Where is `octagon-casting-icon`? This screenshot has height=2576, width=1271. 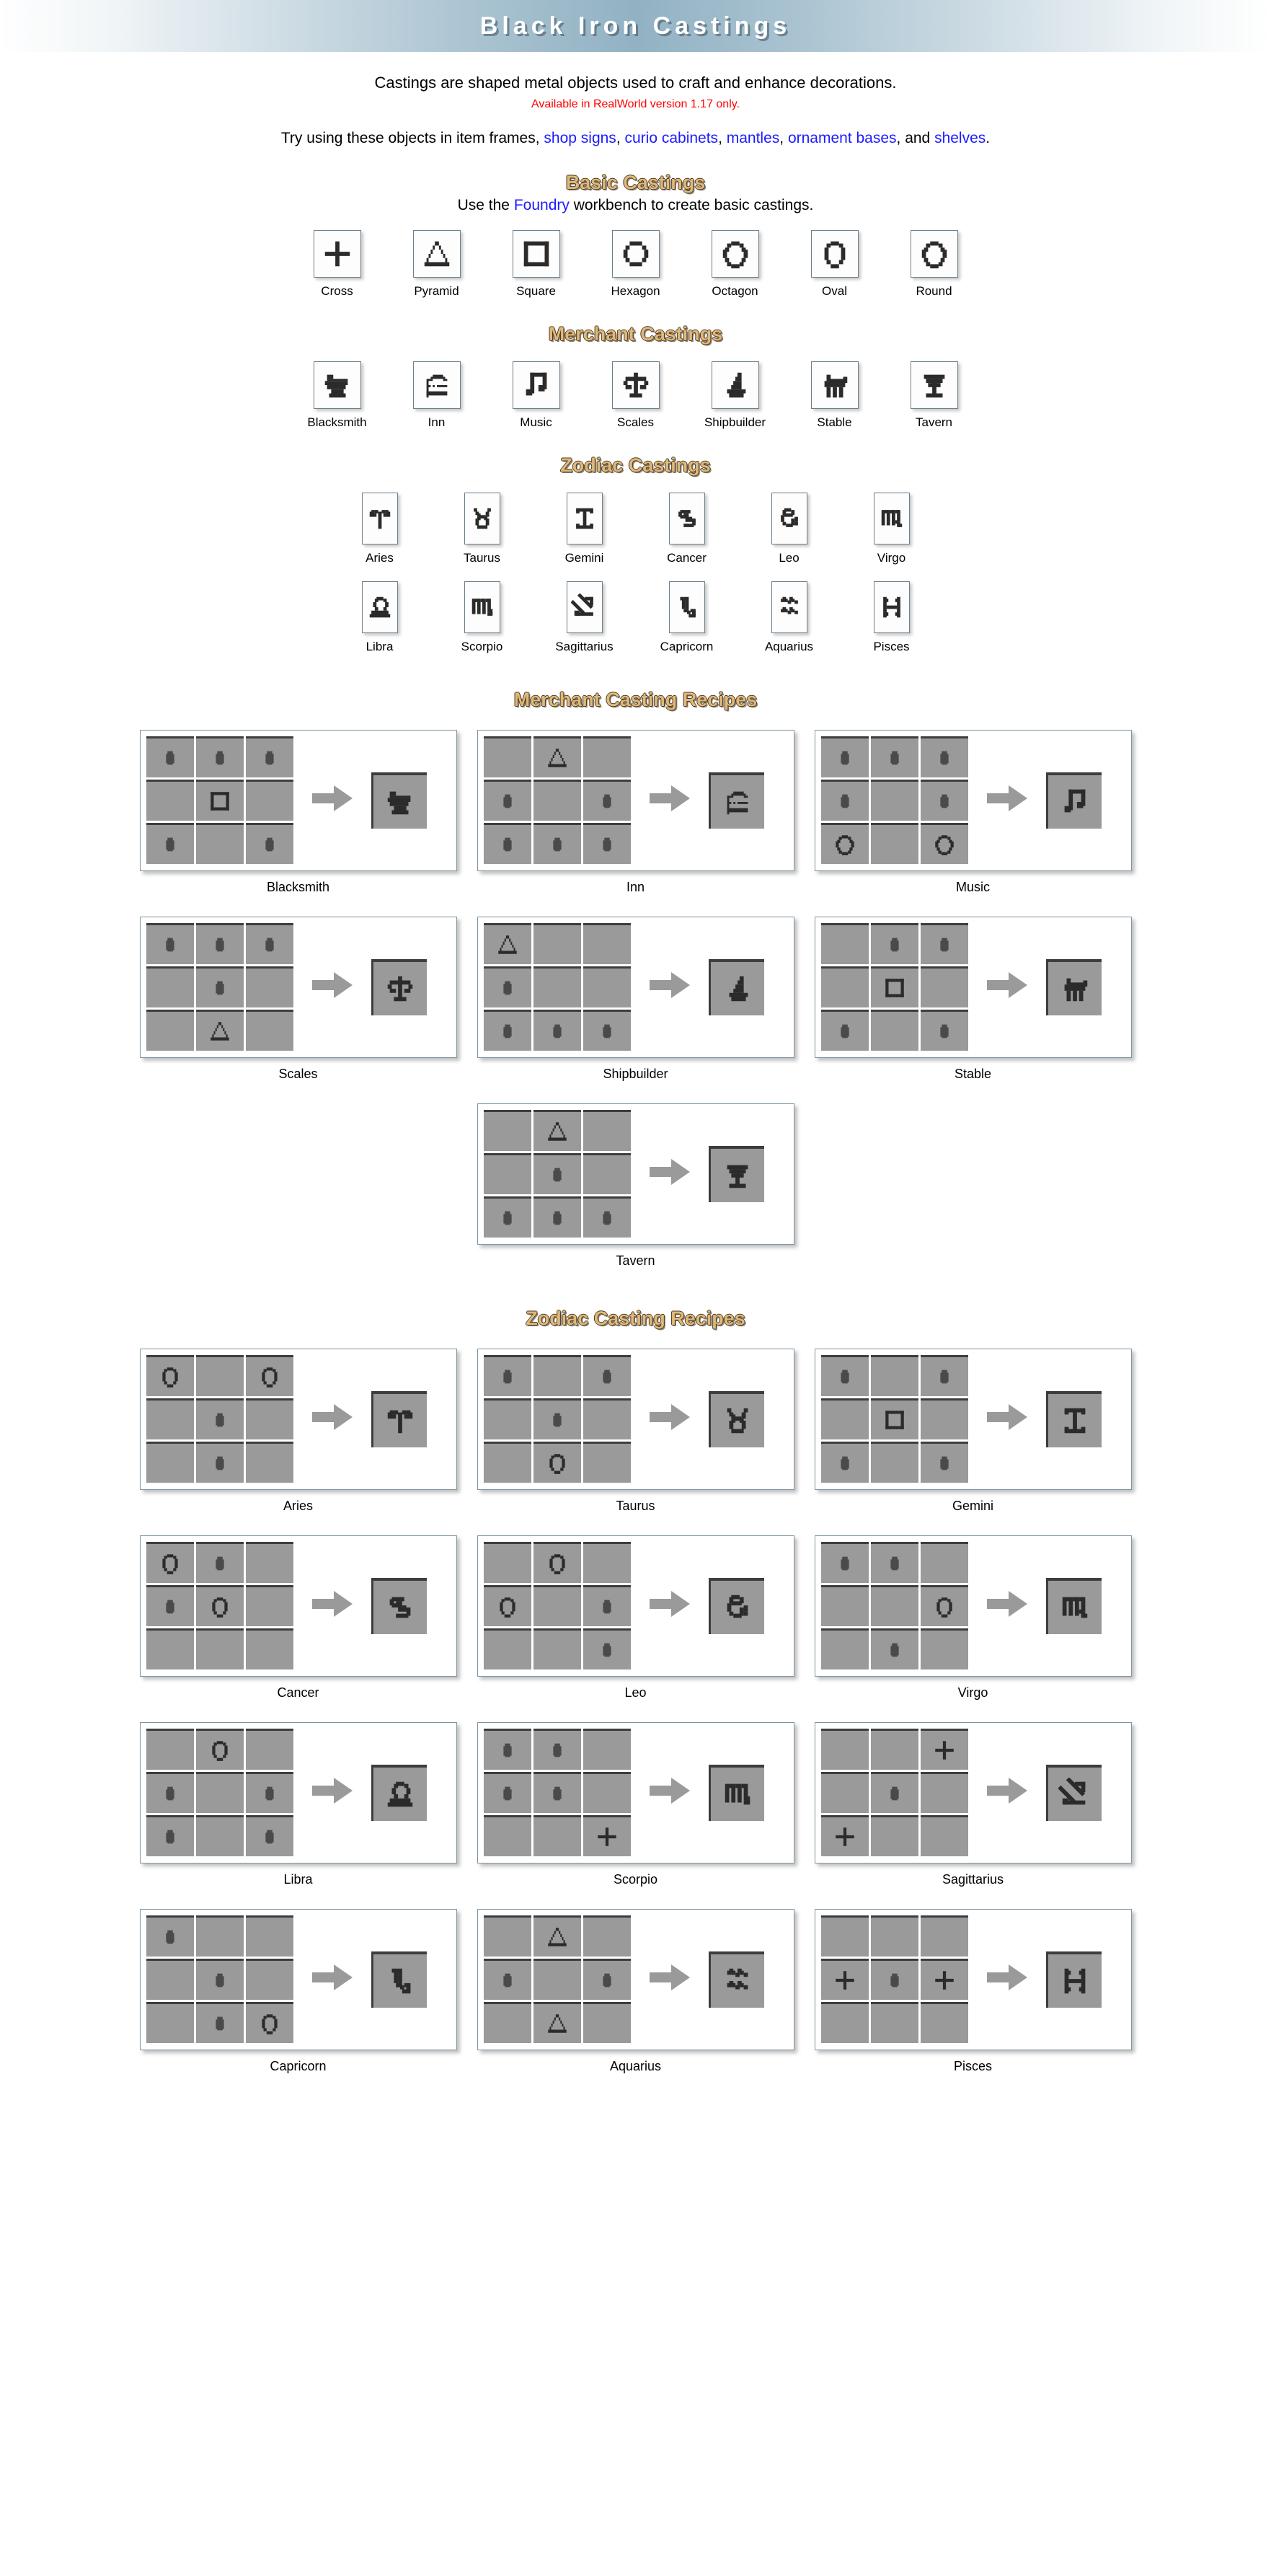 octagon-casting-icon is located at coordinates (735, 253).